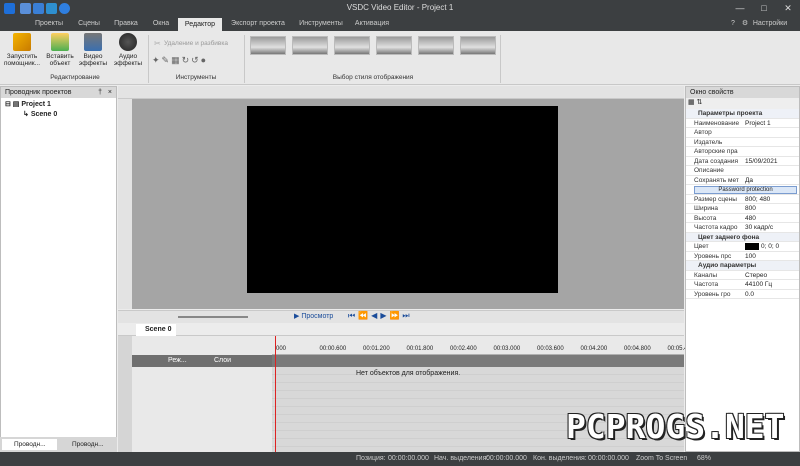 The height and width of the screenshot is (466, 800). I want to click on property-row: Сохранять мет Да, so click(742, 181).